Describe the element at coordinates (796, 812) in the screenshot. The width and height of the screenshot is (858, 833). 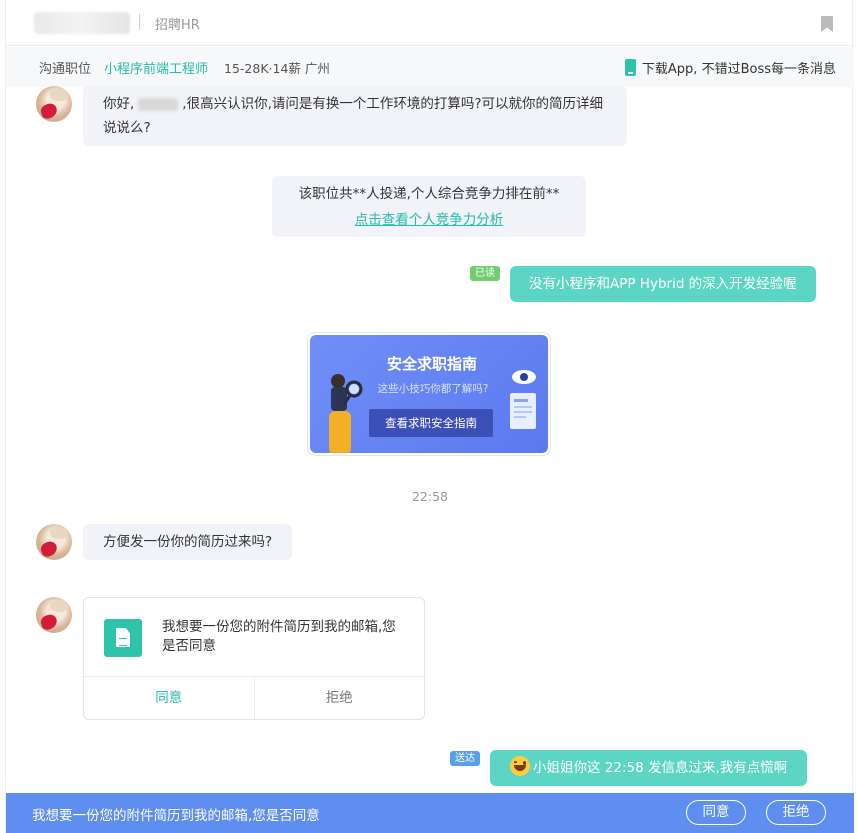
I see `bar-refuse-button: 拒绝` at that location.